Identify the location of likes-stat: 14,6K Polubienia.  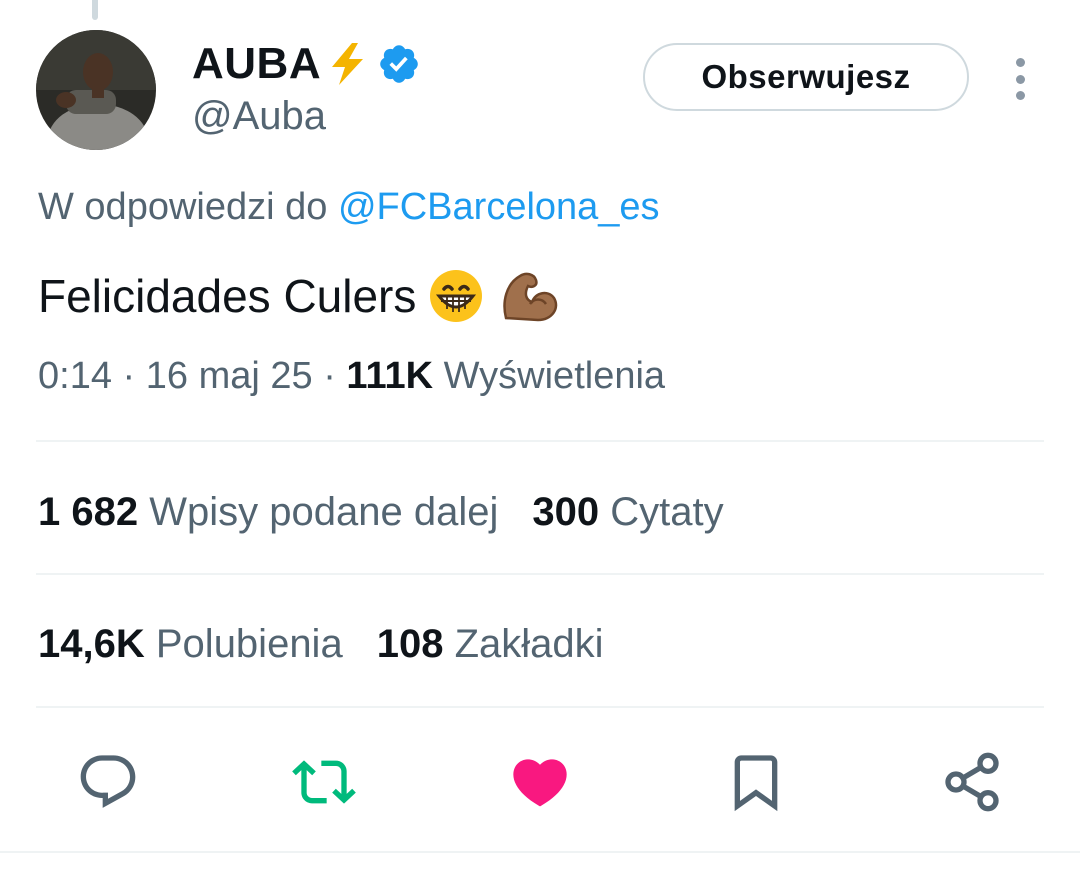
(190, 644).